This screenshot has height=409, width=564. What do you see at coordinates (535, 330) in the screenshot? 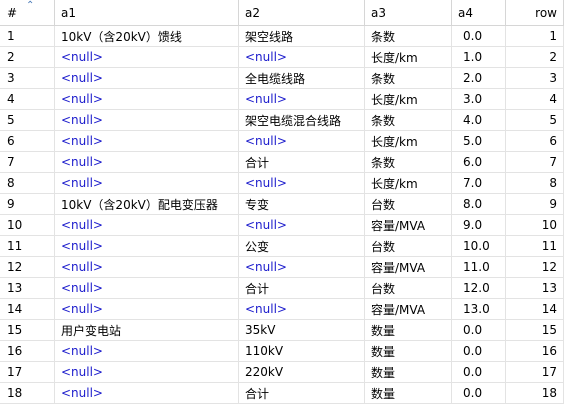
I see `cell-row: 15` at bounding box center [535, 330].